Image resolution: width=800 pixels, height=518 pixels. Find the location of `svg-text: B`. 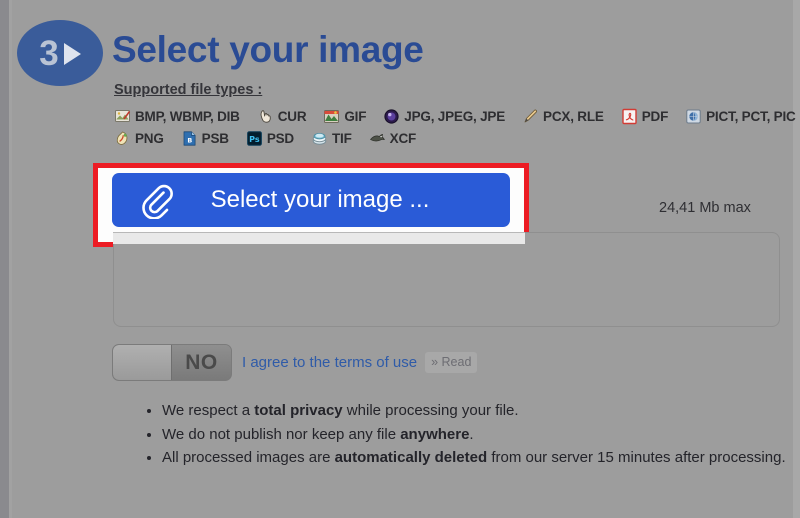

svg-text: B is located at coordinates (189, 140).